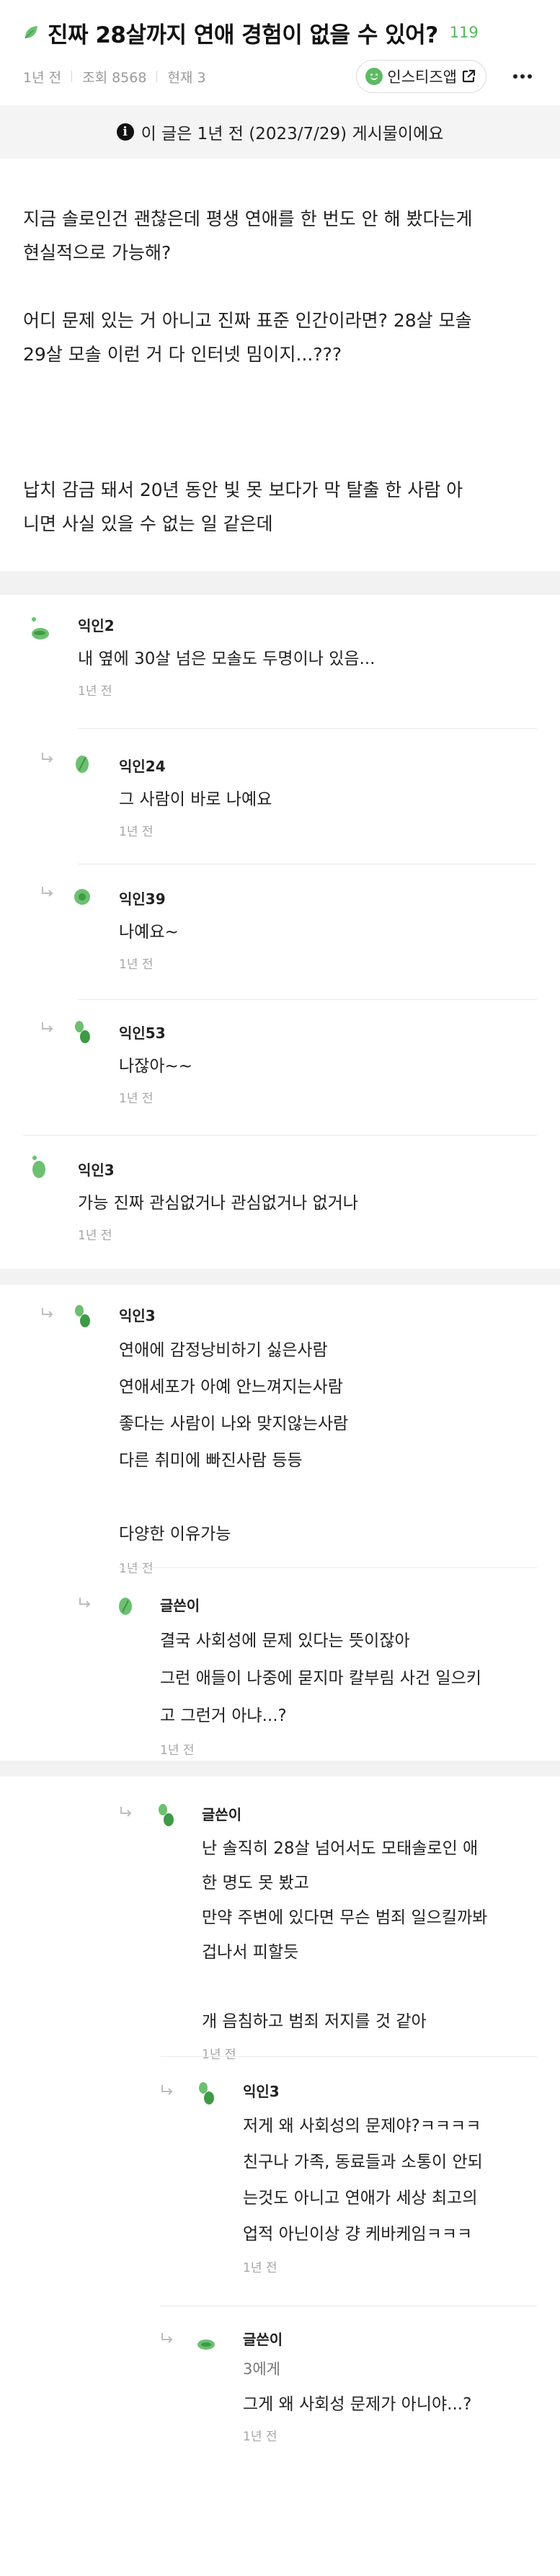 This screenshot has height=2576, width=560. Describe the element at coordinates (280, 796) in the screenshot. I see `comment-reply: 익인24 그 사람이 바로 나예요 1년 전` at that location.